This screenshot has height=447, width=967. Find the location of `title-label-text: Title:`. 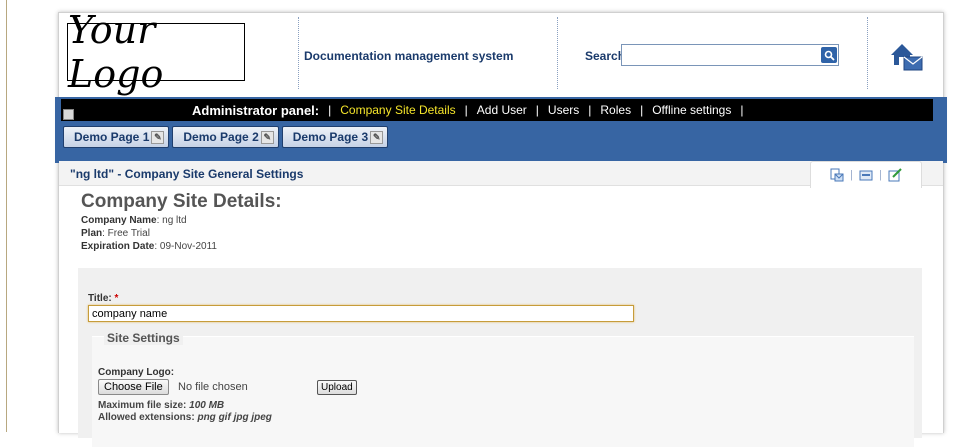

title-label-text: Title: is located at coordinates (100, 298).